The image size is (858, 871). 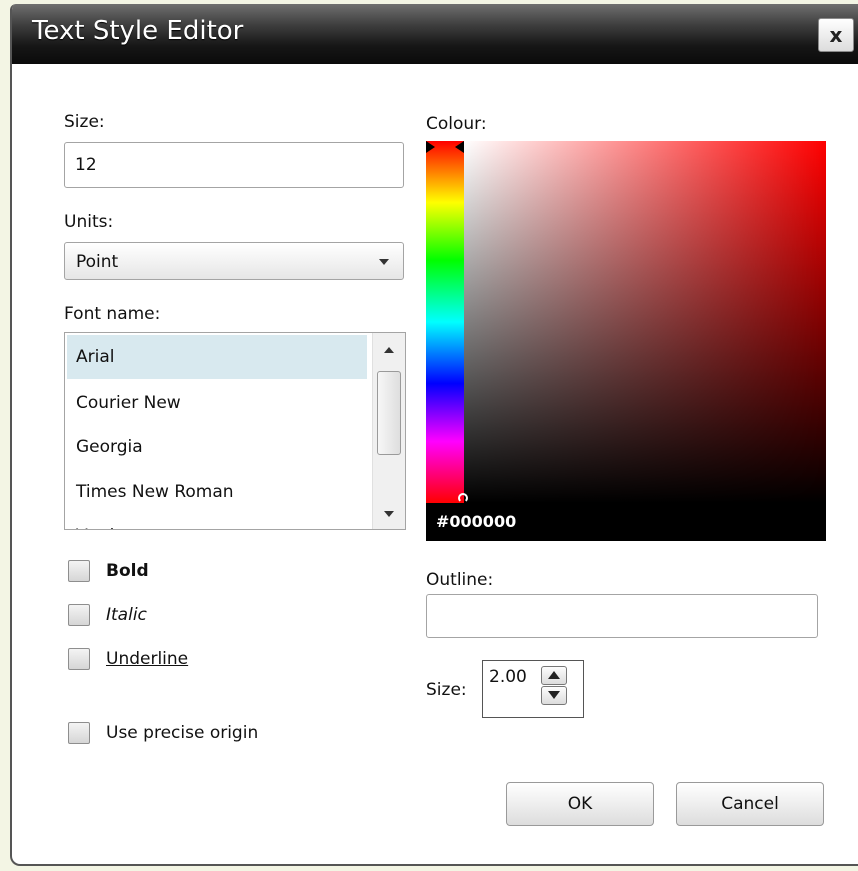 I want to click on underline-option: Underline, so click(x=128, y=659).